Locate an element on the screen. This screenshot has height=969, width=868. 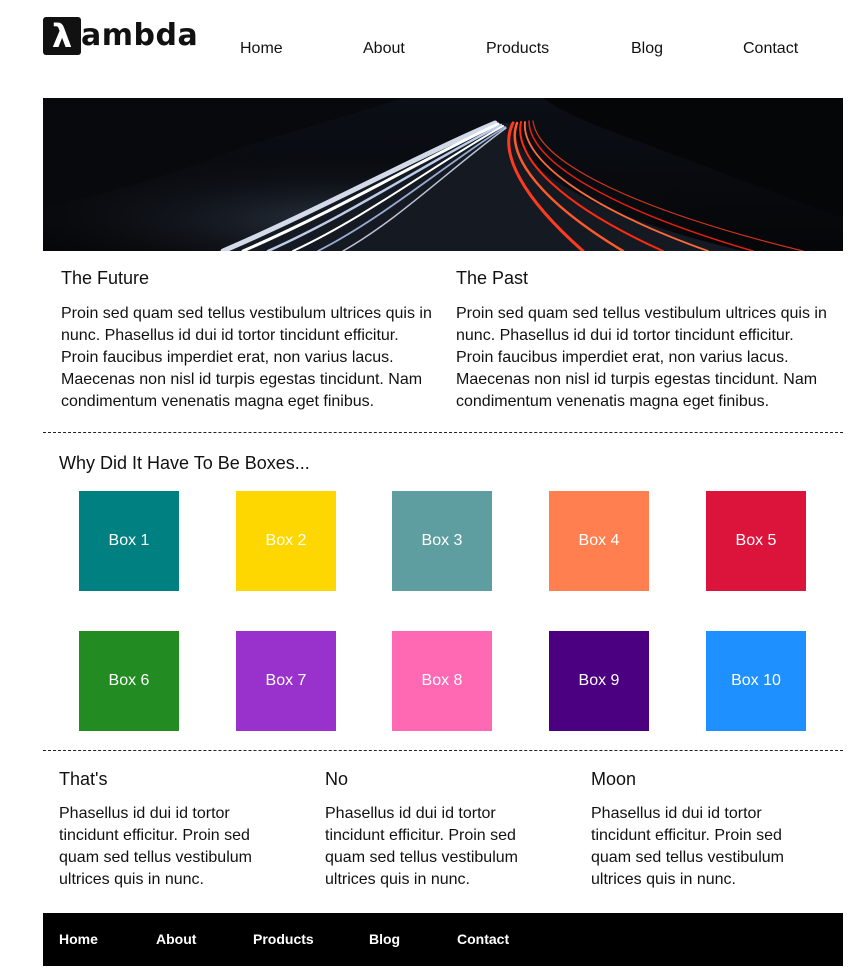
footer-contact-link: Contact is located at coordinates (483, 939).